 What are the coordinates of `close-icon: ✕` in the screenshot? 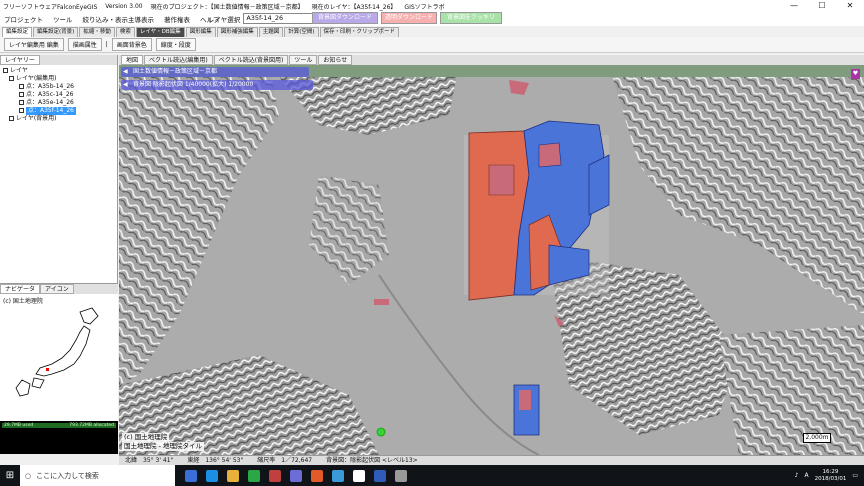 It's located at (850, 6).